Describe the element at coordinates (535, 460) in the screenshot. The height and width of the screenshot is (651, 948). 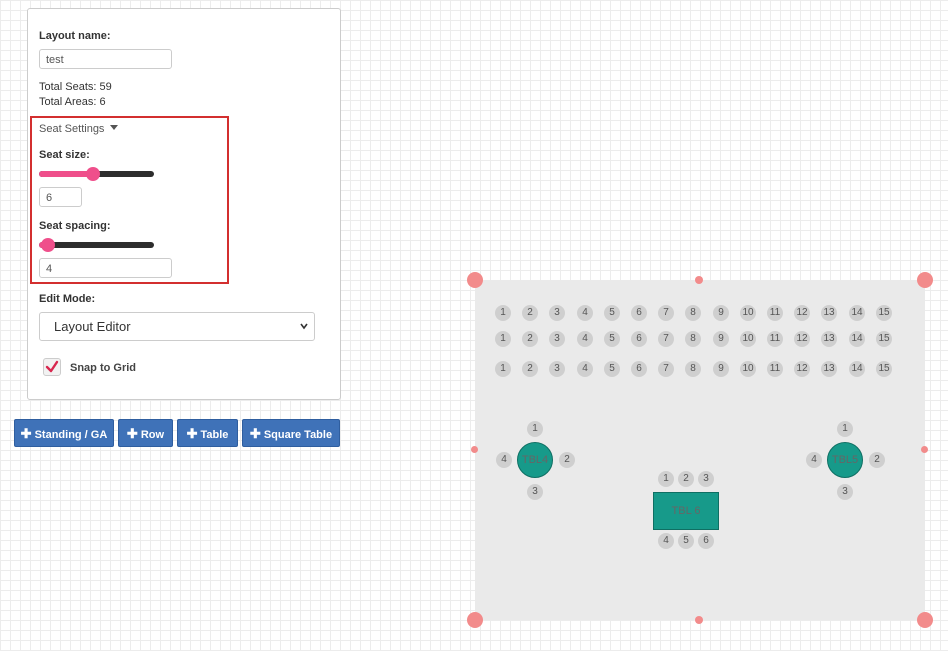
I see `round-table-tbl4: TBL4` at that location.